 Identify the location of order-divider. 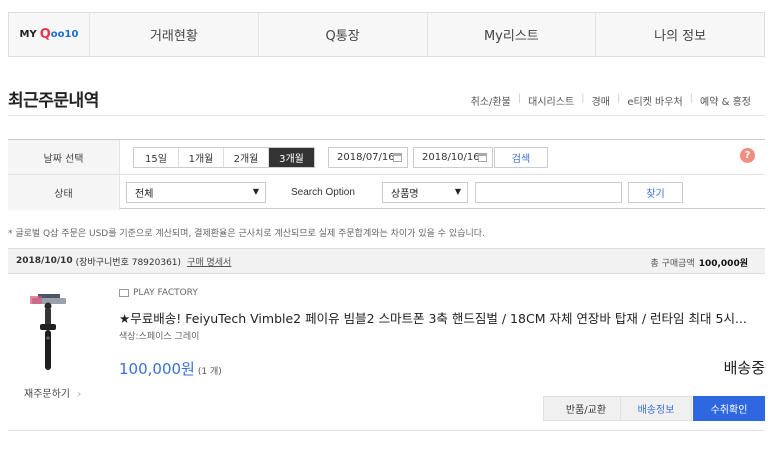
(386, 430).